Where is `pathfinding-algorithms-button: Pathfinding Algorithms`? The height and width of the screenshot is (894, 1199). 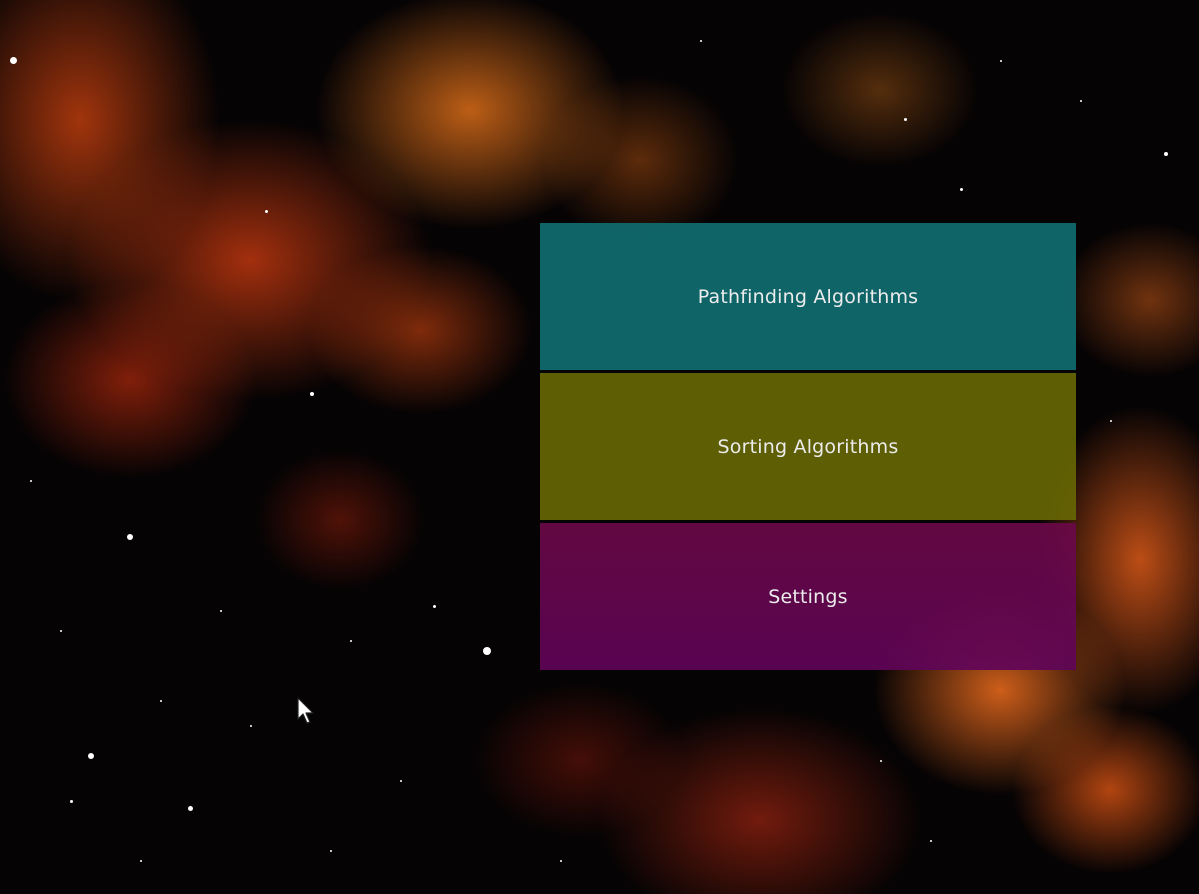
pathfinding-algorithms-button: Pathfinding Algorithms is located at coordinates (808, 296).